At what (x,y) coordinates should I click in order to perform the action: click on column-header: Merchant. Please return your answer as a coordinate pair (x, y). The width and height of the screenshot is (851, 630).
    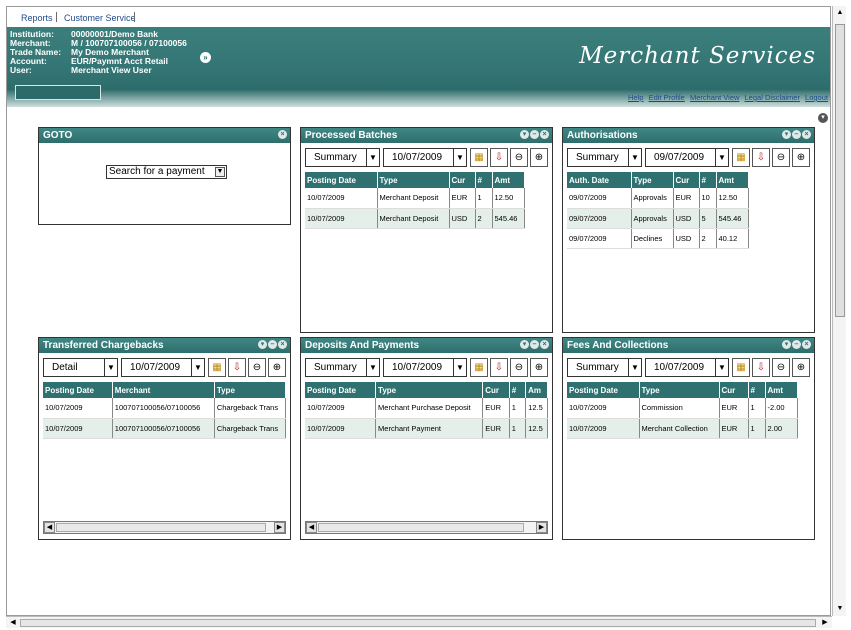
    Looking at the image, I should click on (163, 390).